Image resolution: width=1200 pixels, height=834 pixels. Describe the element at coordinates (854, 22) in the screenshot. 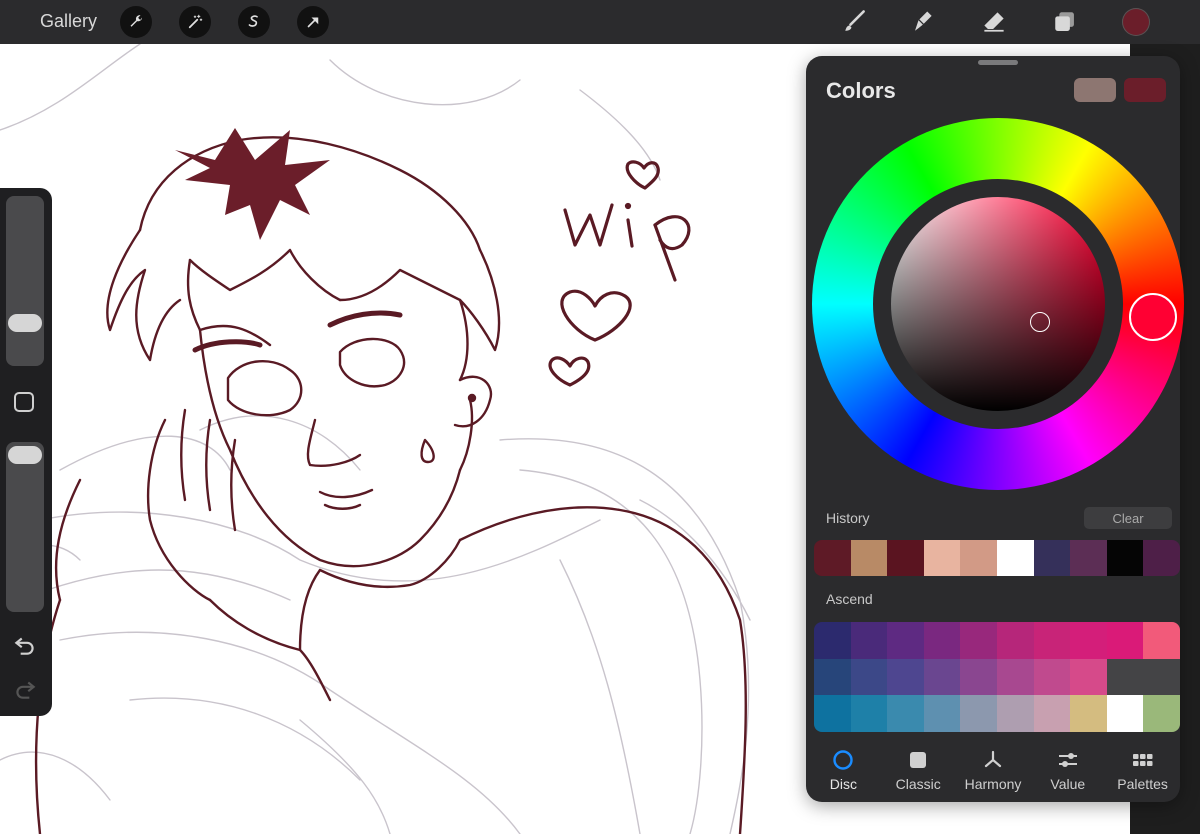

I see `brush-icon` at that location.